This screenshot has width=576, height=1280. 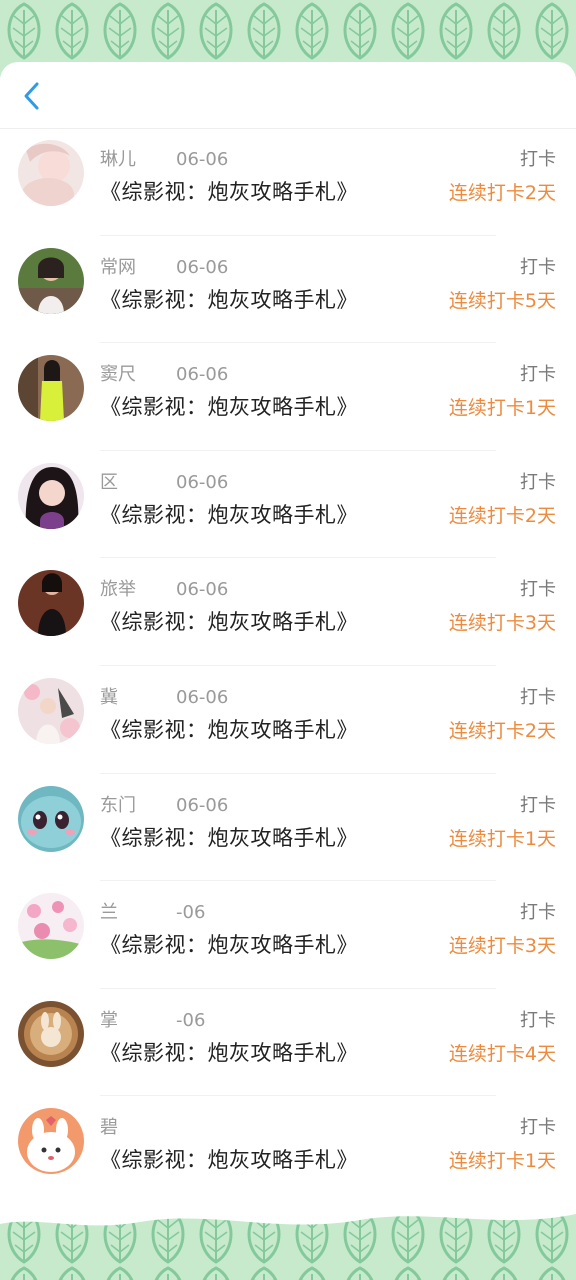 What do you see at coordinates (152, 911) in the screenshot?
I see `entry-meta: 兰 -06` at bounding box center [152, 911].